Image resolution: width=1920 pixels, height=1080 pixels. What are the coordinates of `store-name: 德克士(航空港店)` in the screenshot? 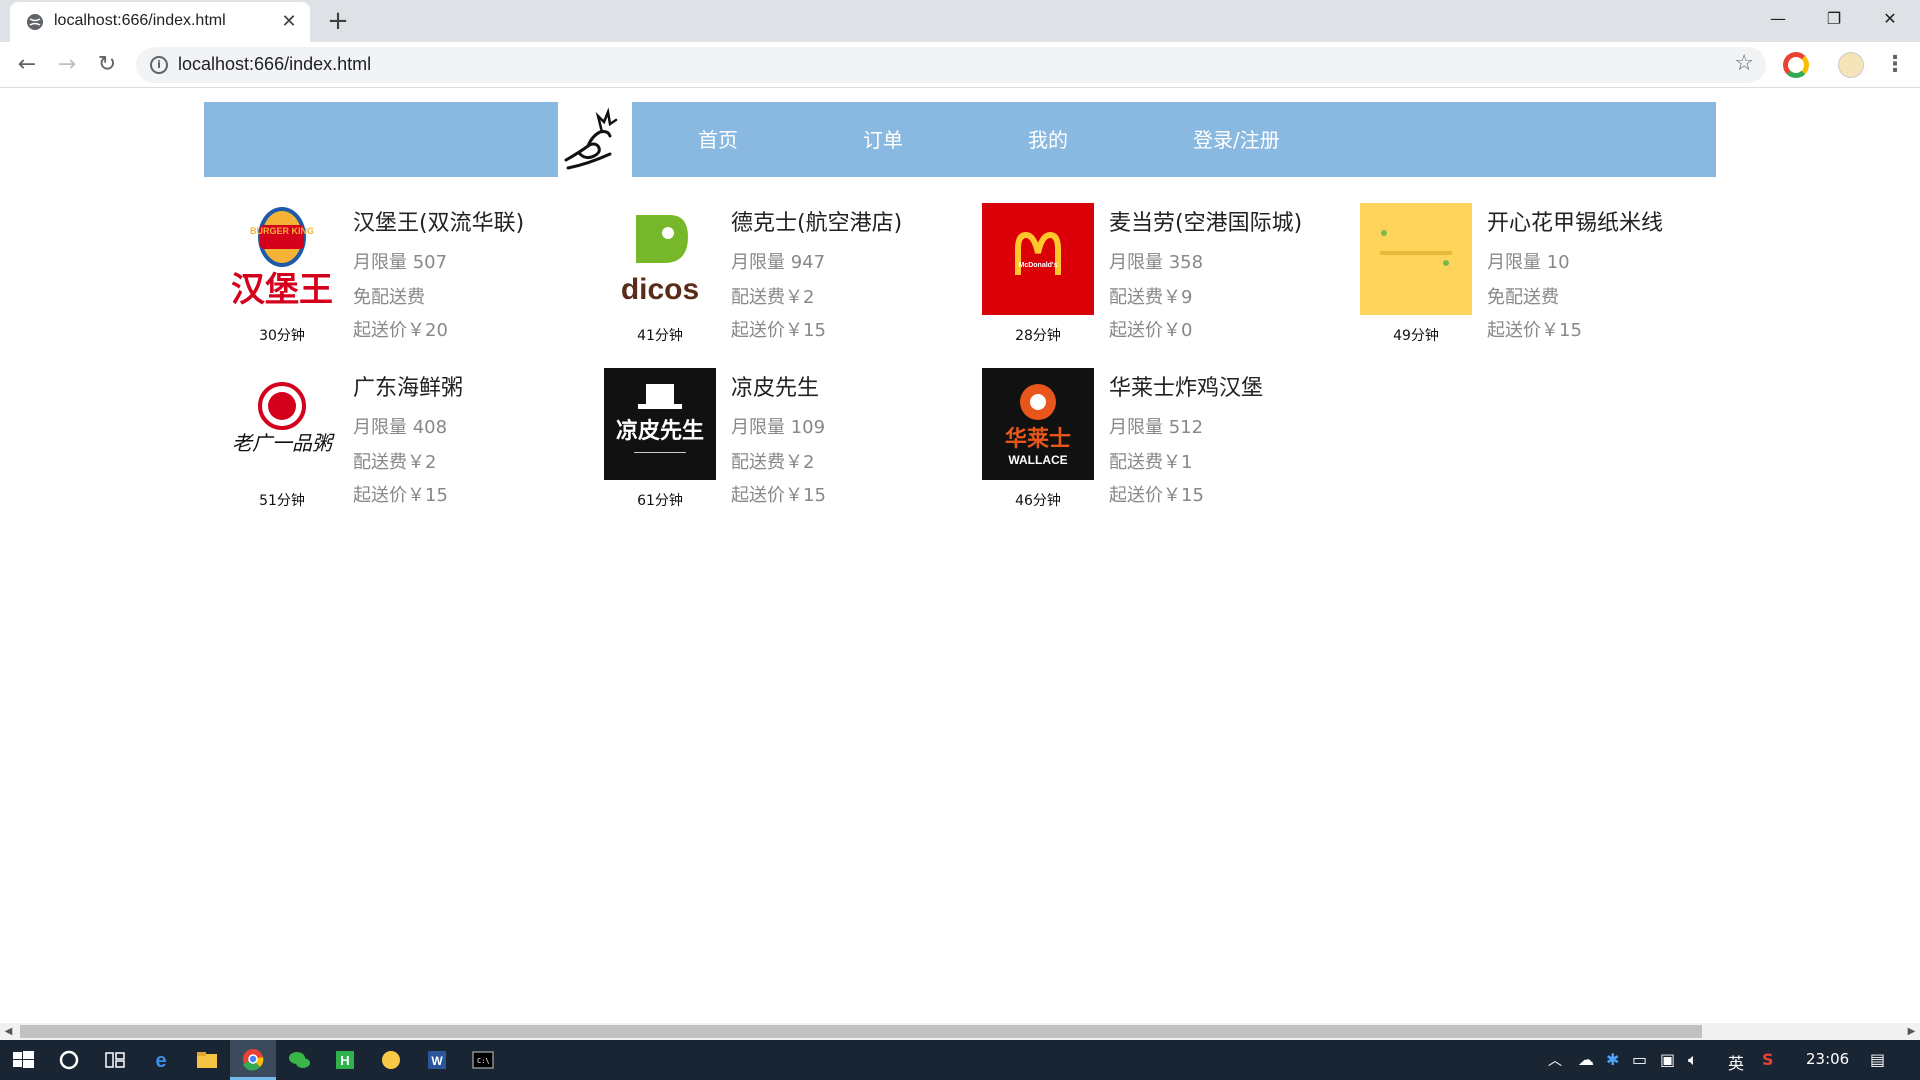 It's located at (816, 221).